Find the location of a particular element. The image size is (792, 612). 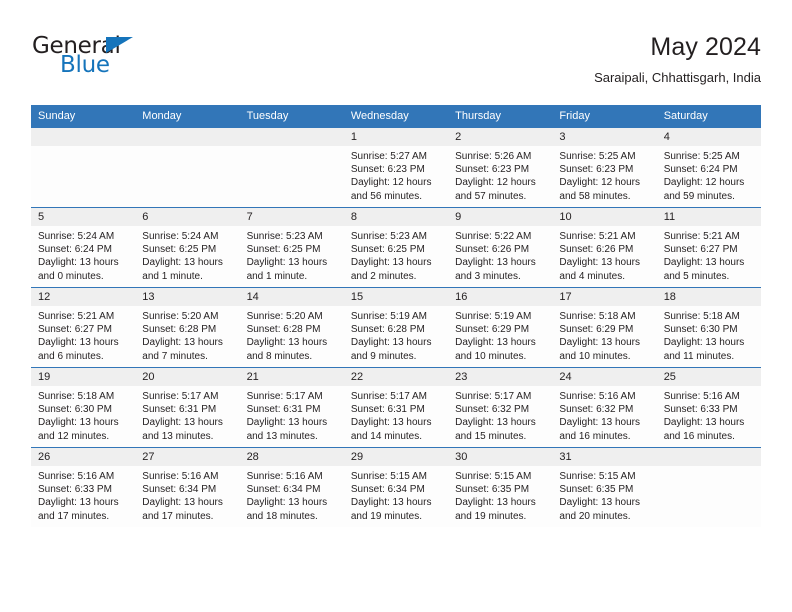

daylight-text-line2: and 6 minutes. is located at coordinates (71, 356).